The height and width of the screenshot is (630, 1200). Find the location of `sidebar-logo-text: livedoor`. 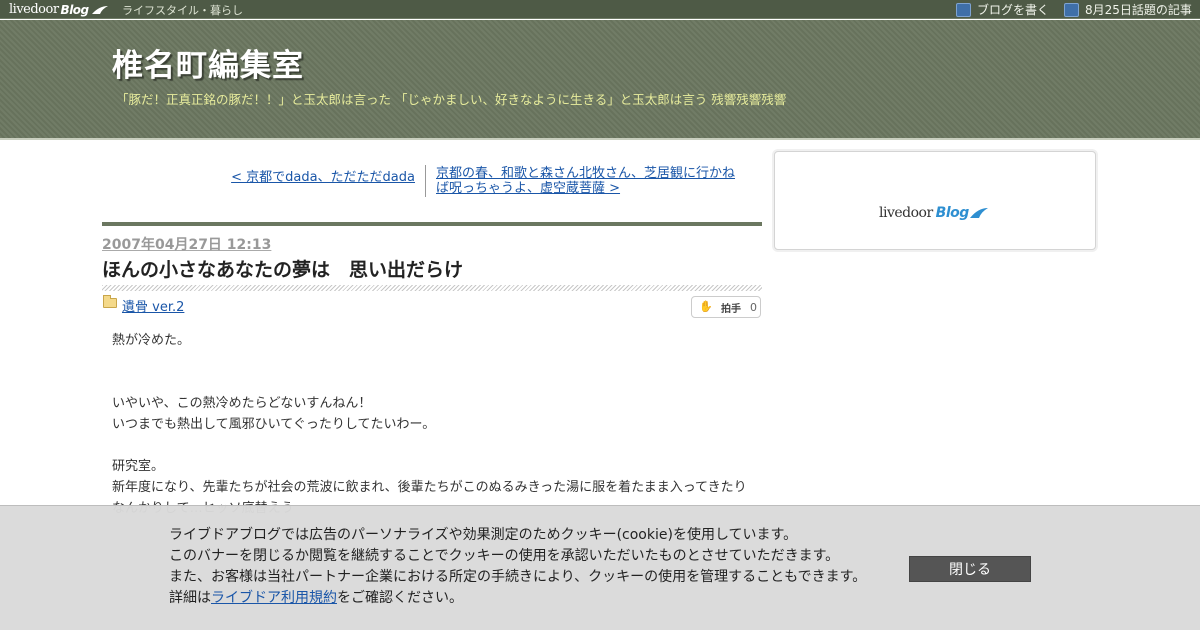

sidebar-logo-text: livedoor is located at coordinates (906, 213).